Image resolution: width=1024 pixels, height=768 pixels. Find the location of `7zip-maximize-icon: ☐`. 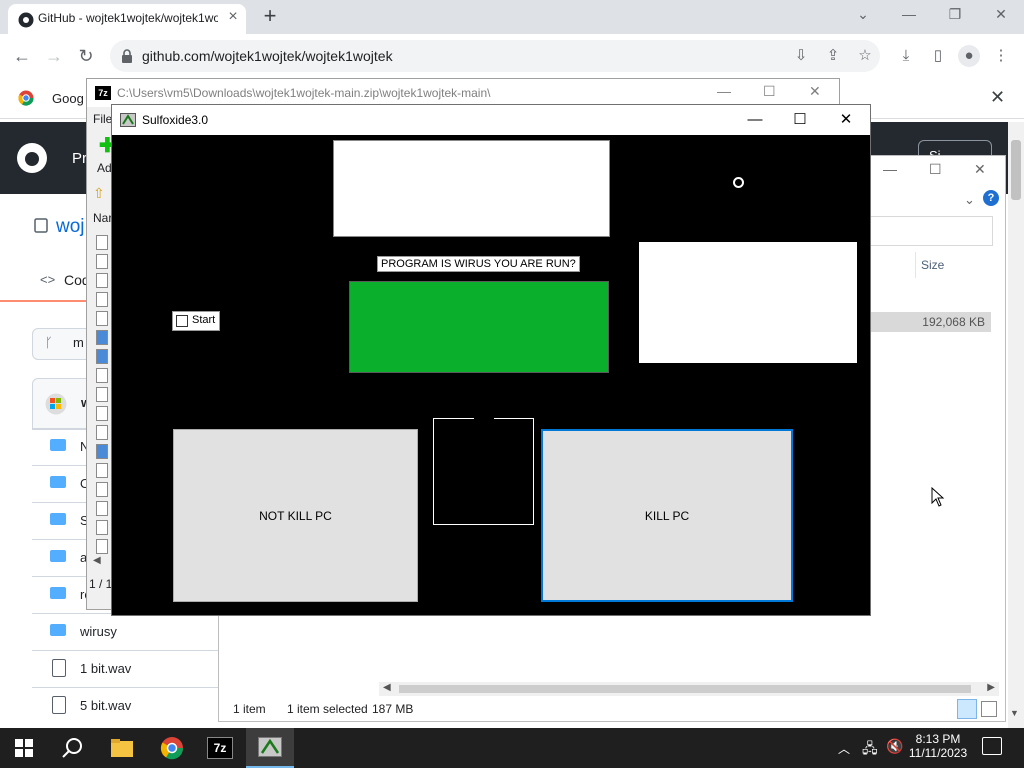

7zip-maximize-icon: ☐ is located at coordinates (769, 91).